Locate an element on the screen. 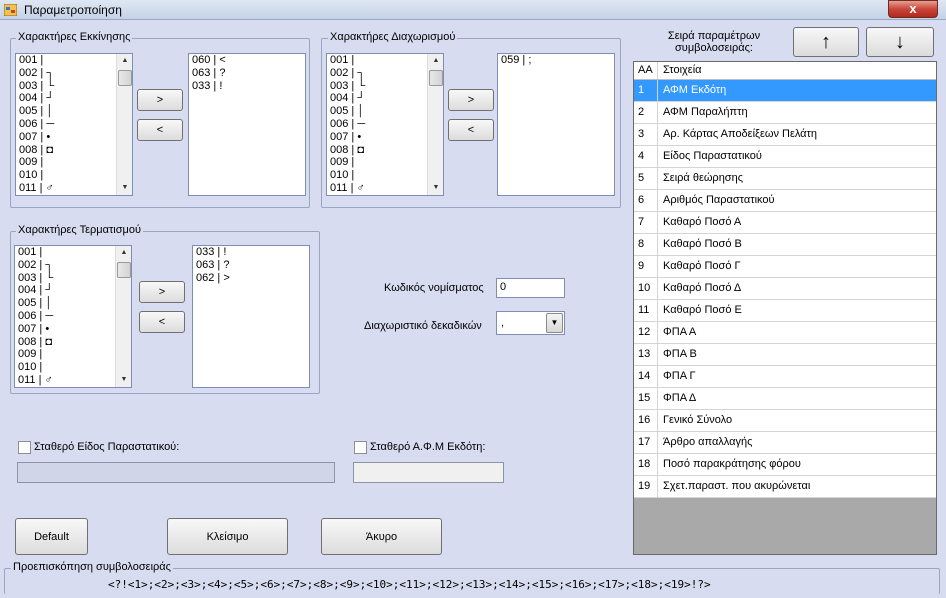 This screenshot has width=946, height=598. fixed-doc-type-checkbox is located at coordinates (24, 447).